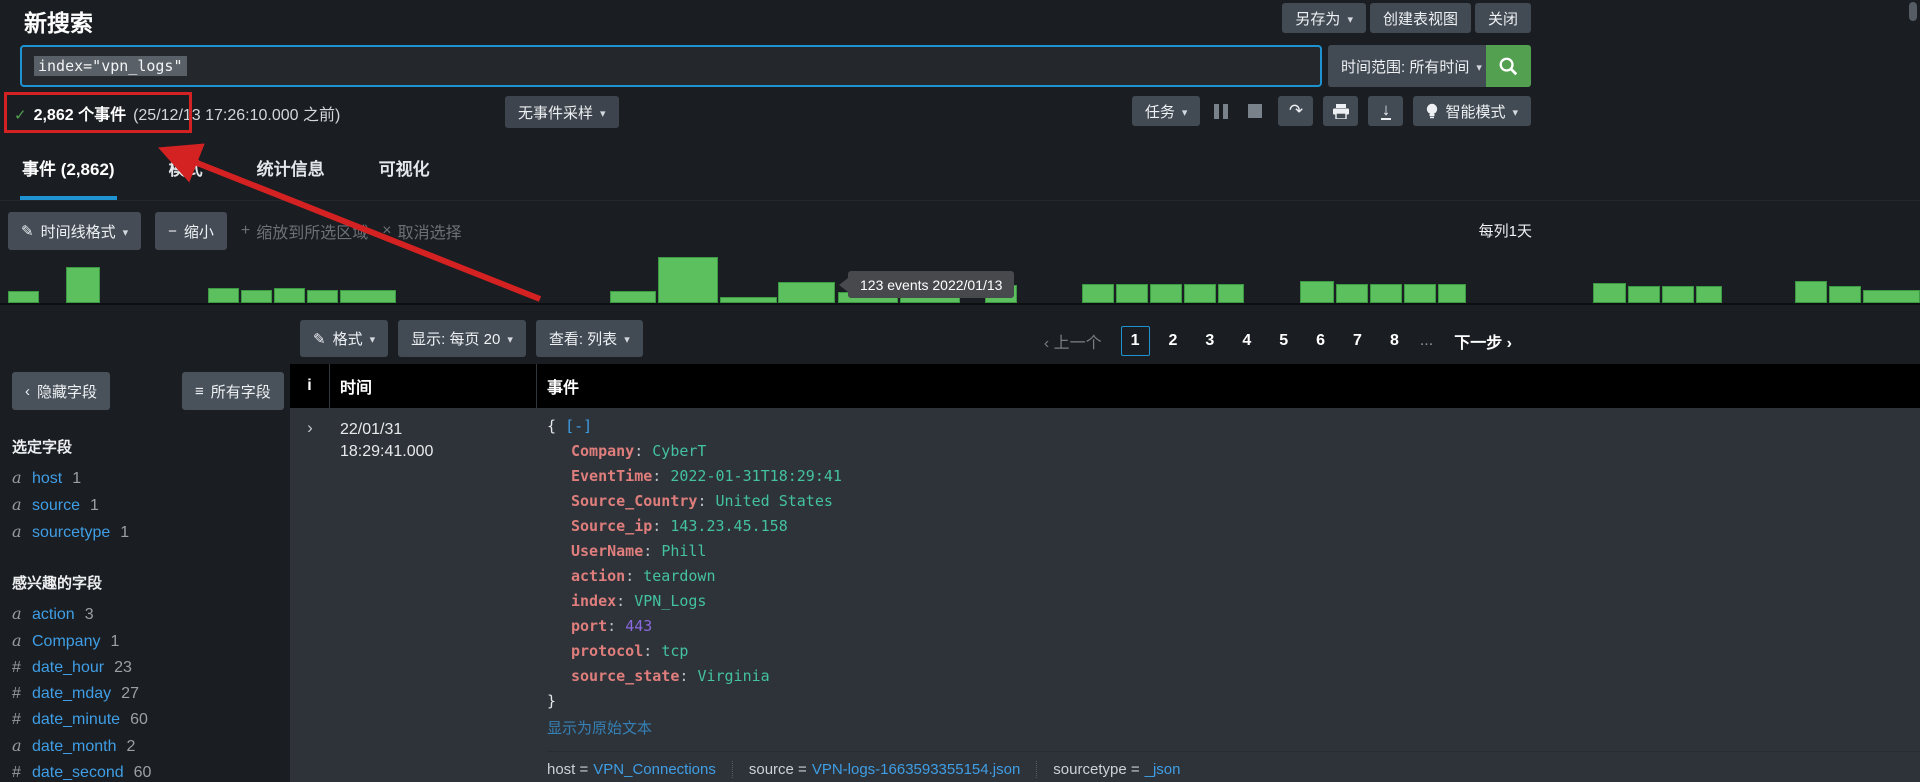  What do you see at coordinates (654, 769) in the screenshot?
I see `meta-value-link: VPN_Connections` at bounding box center [654, 769].